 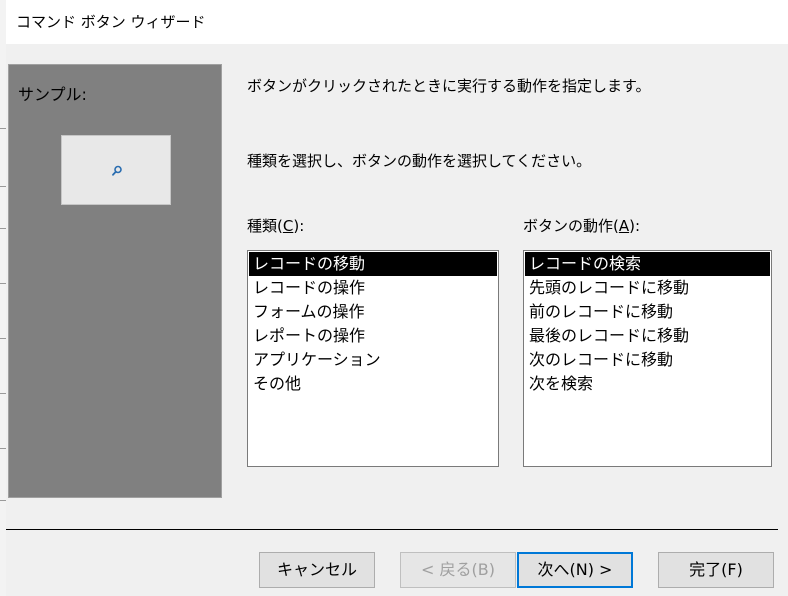 I want to click on button-separator, so click(x=392, y=529).